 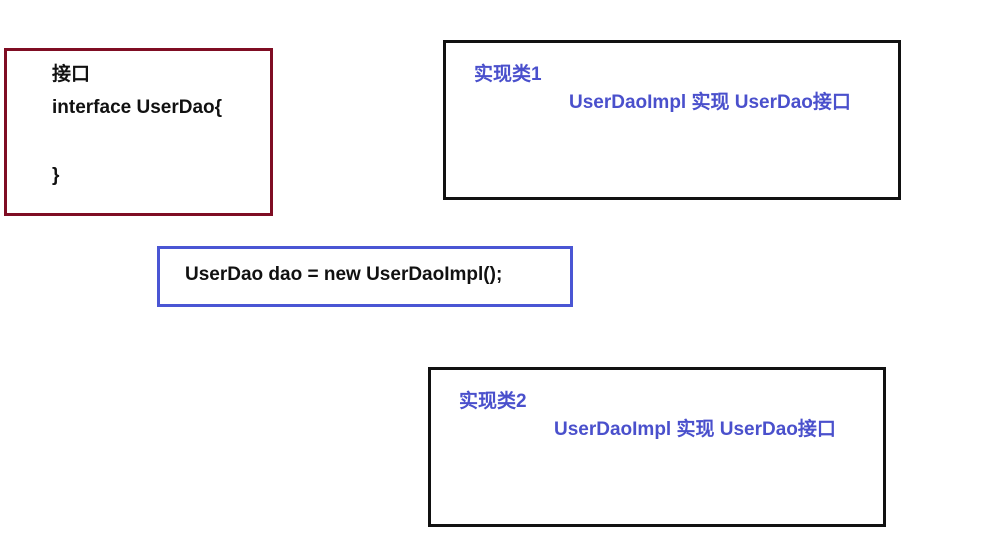 I want to click on interface-closing-brace: }, so click(x=56, y=175).